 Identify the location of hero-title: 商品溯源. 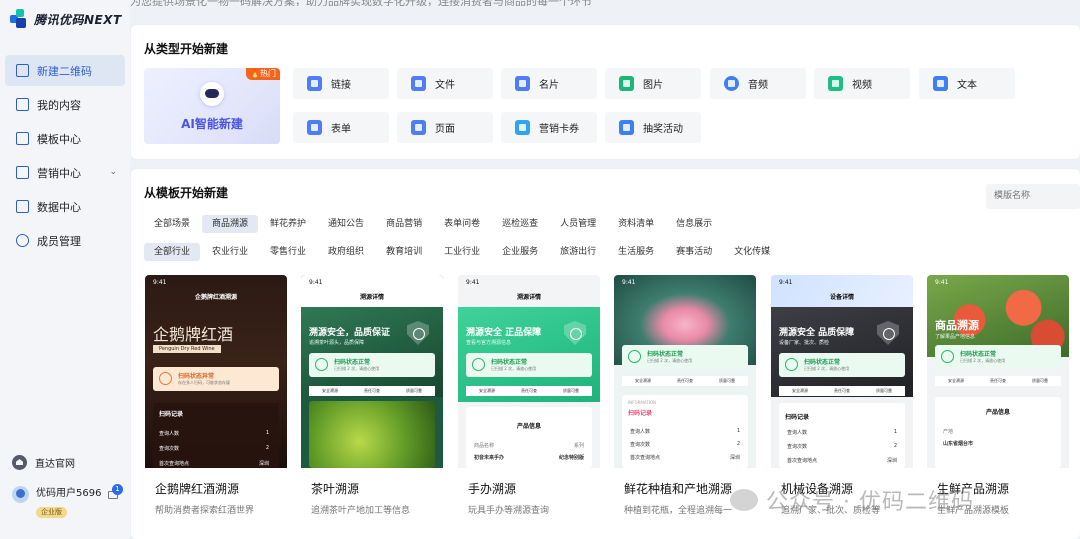
(957, 325).